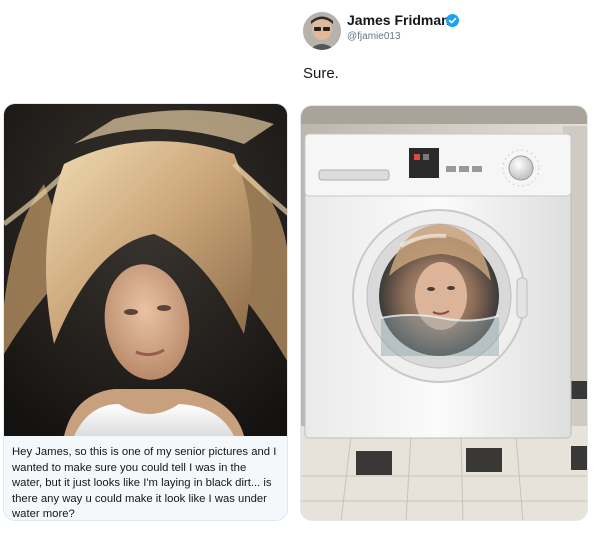  Describe the element at coordinates (321, 73) in the screenshot. I see `tweet-text: Sure.` at that location.